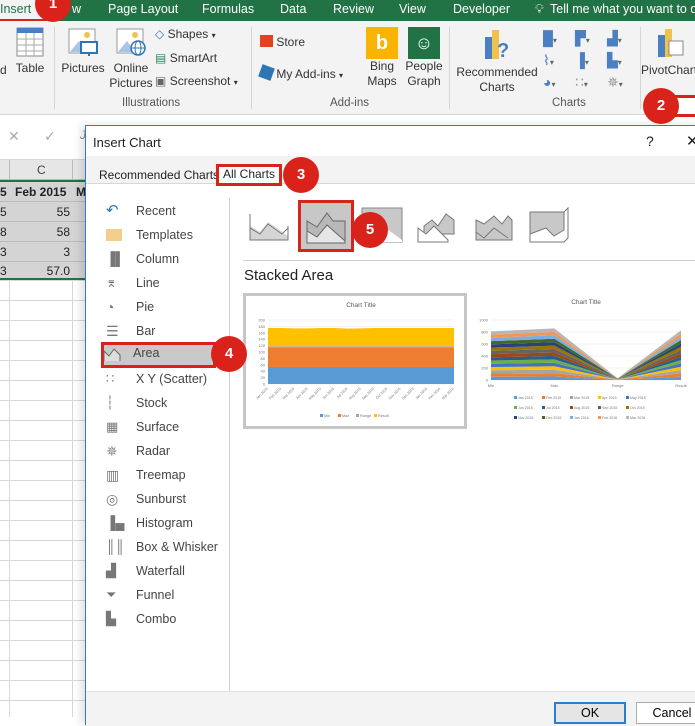 This screenshot has height=726, width=695. Describe the element at coordinates (164, 259) in the screenshot. I see `chart-type-column: ▐▌ Column` at that location.